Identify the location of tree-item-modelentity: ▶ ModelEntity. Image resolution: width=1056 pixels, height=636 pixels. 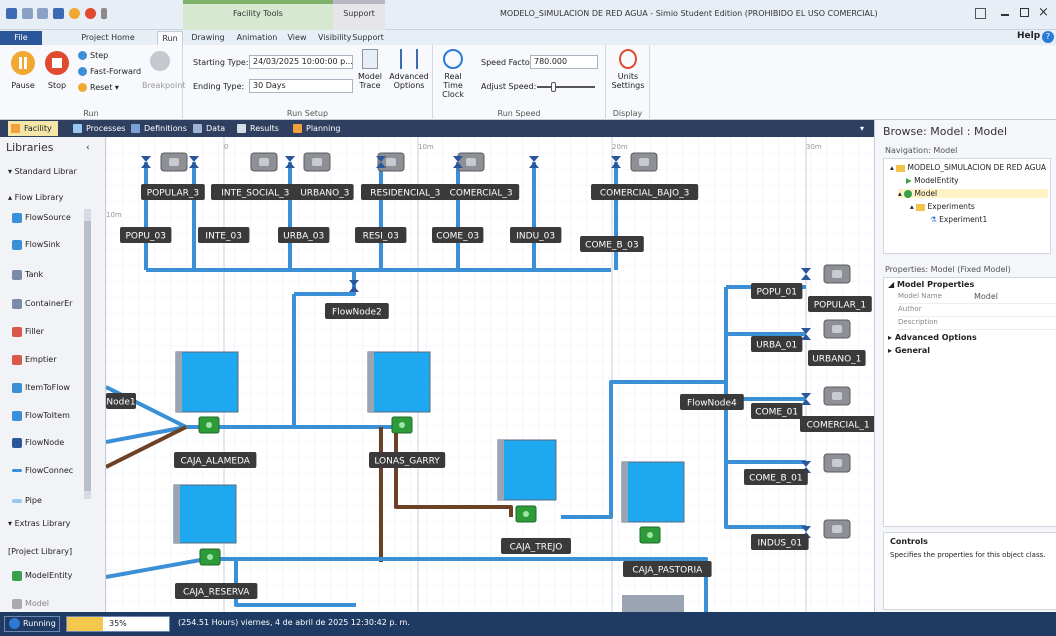
(932, 180).